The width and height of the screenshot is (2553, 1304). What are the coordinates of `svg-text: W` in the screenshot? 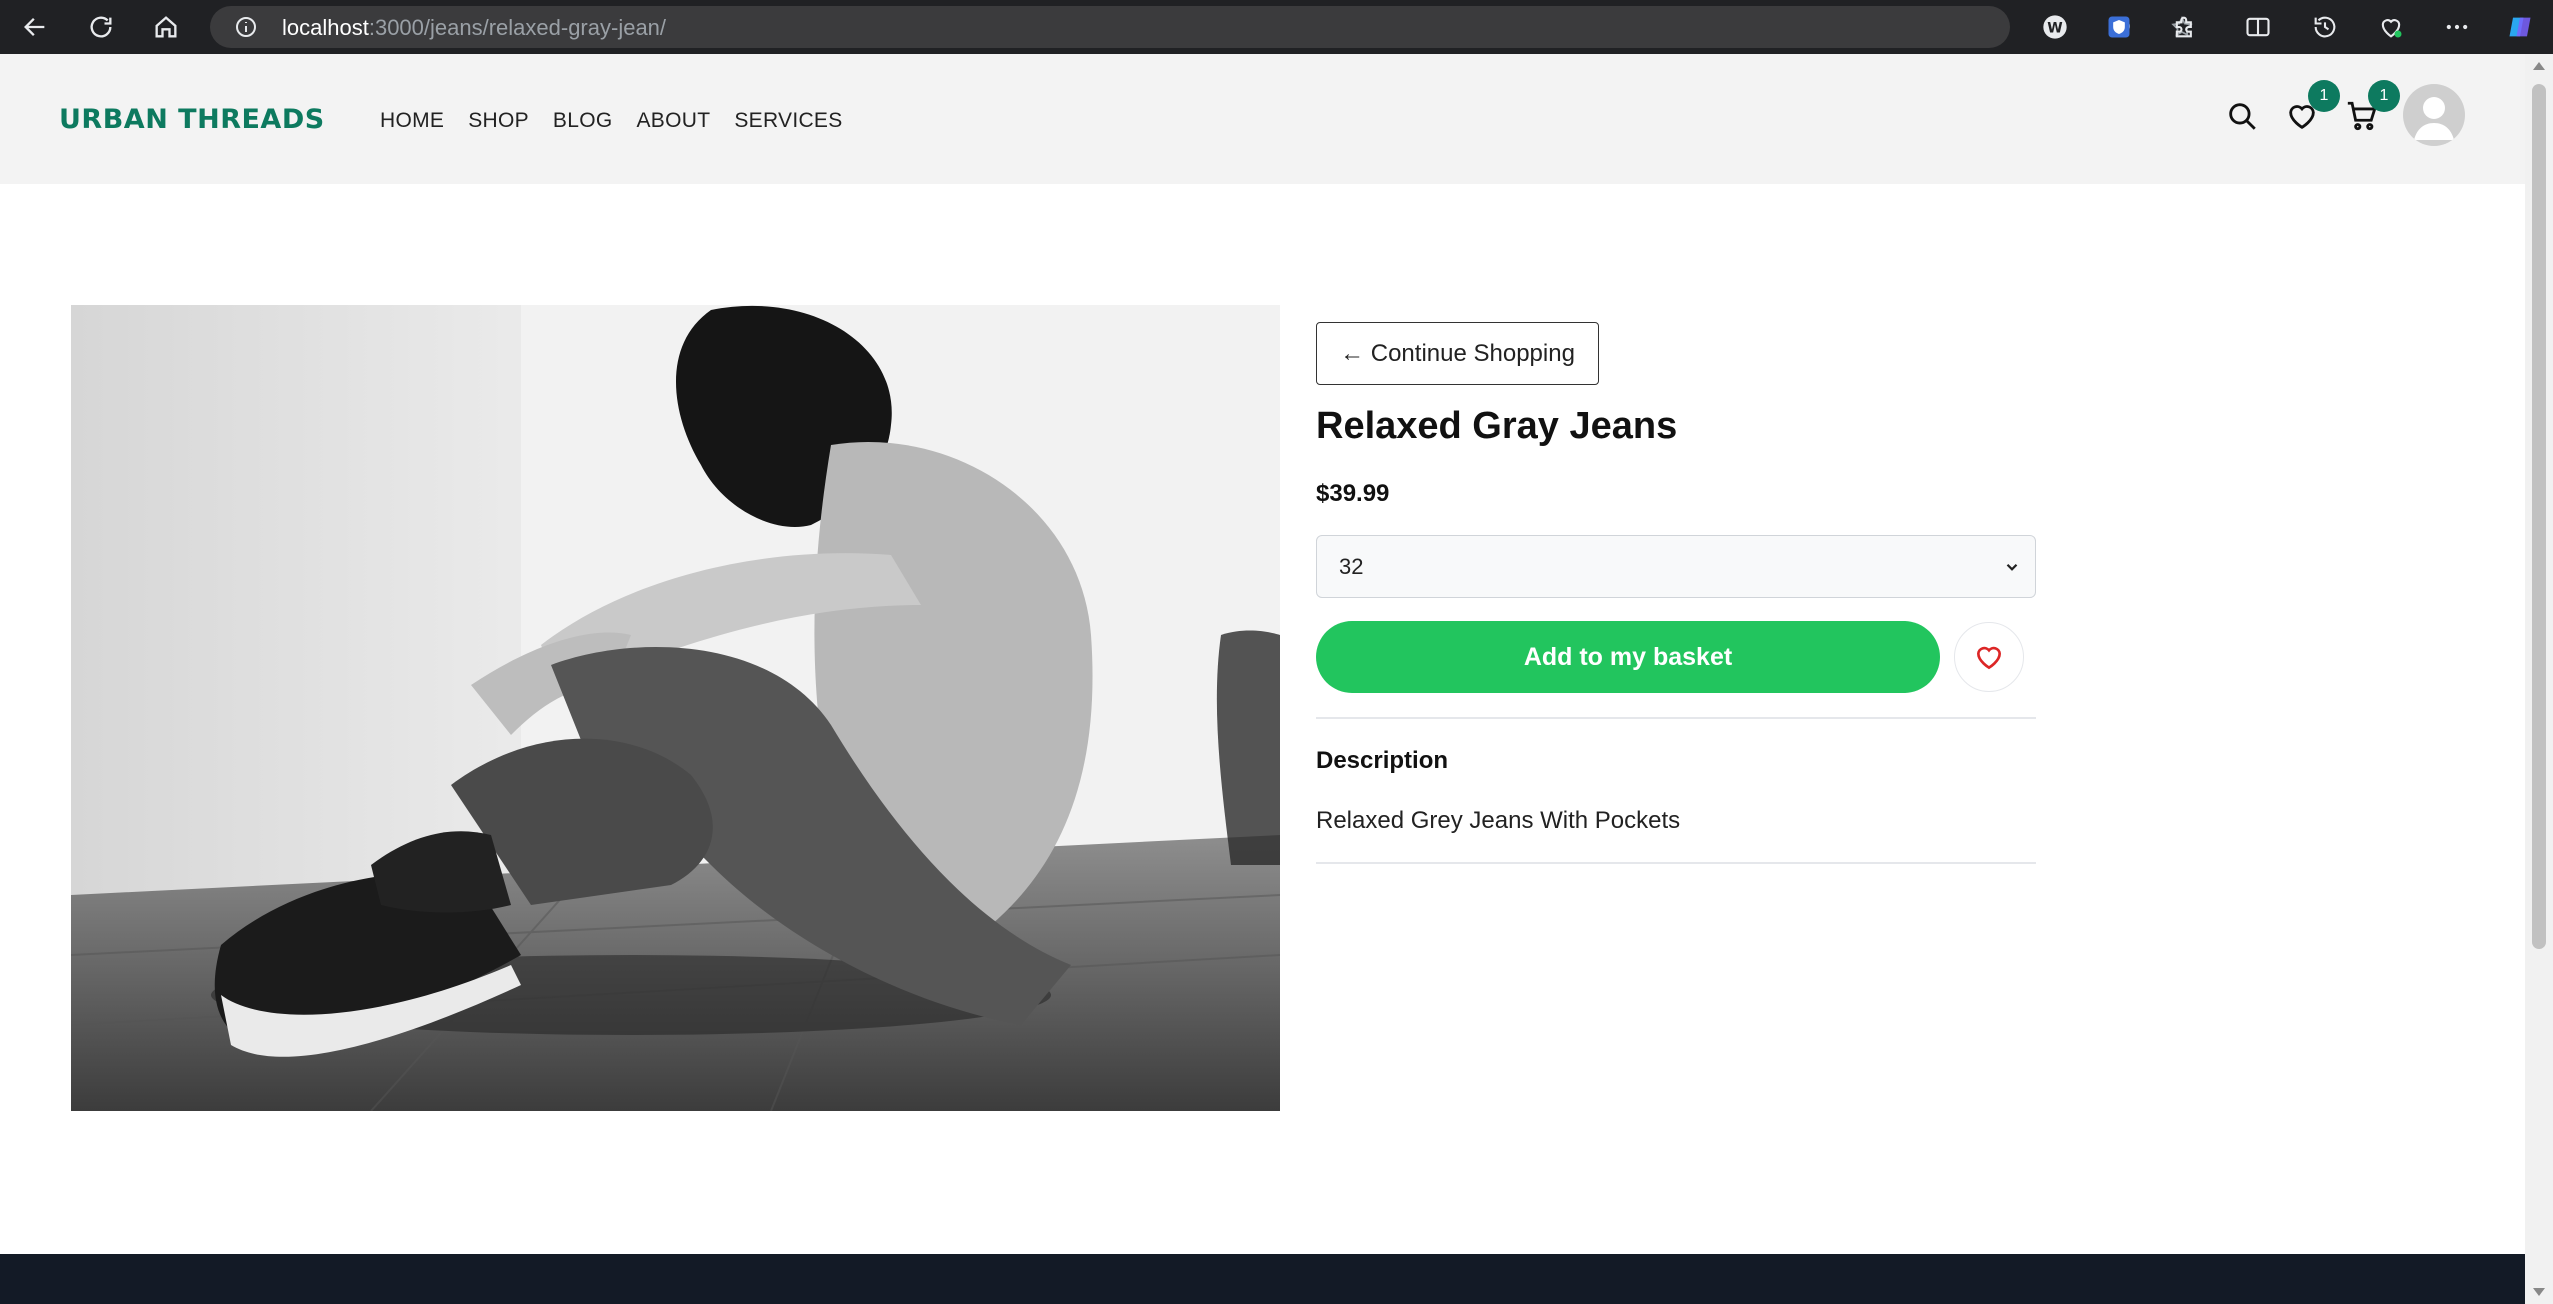 It's located at (2054, 28).